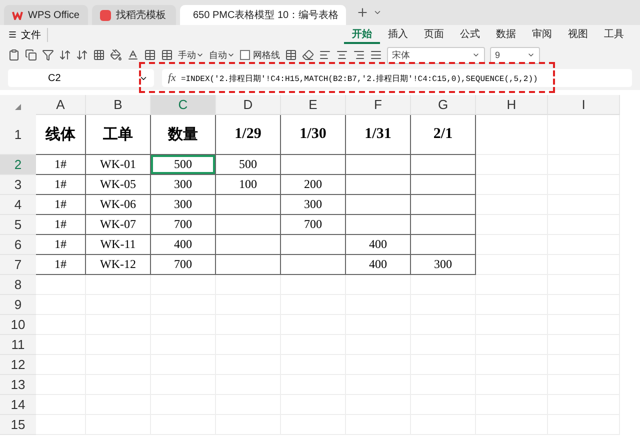 The width and height of the screenshot is (640, 436). I want to click on row-header: 3, so click(18, 185).